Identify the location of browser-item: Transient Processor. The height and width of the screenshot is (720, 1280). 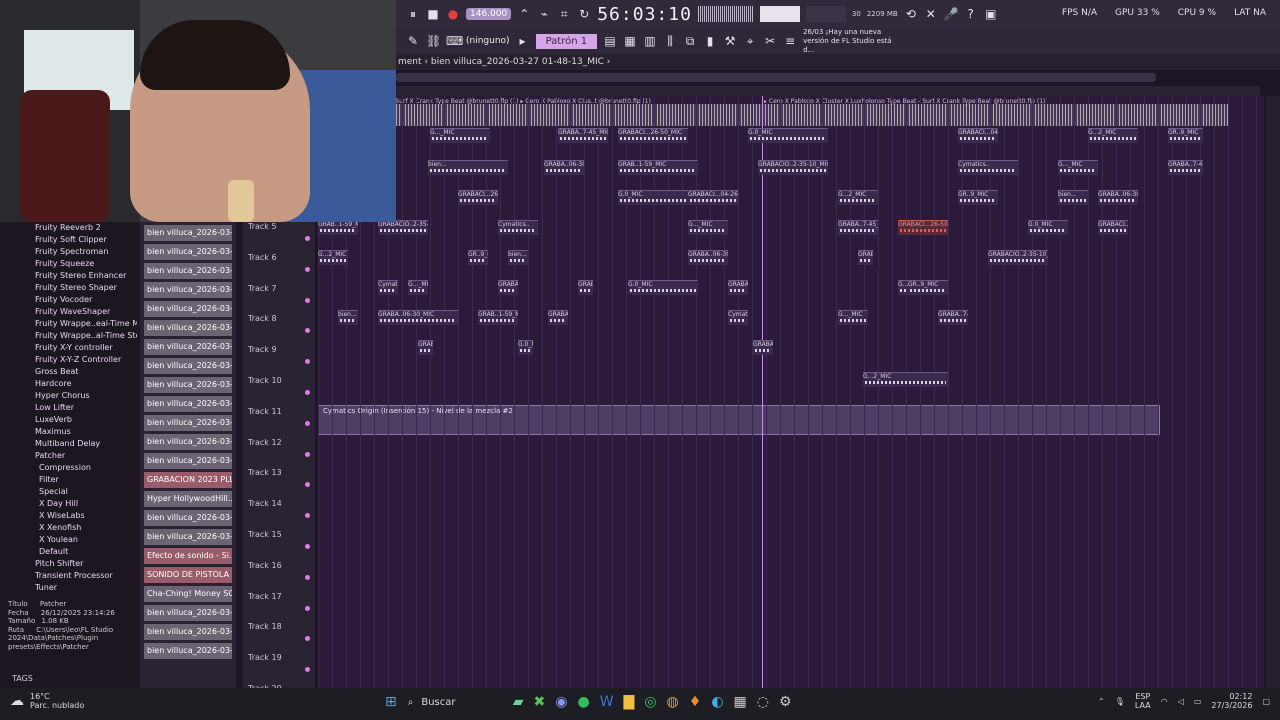
(68, 576).